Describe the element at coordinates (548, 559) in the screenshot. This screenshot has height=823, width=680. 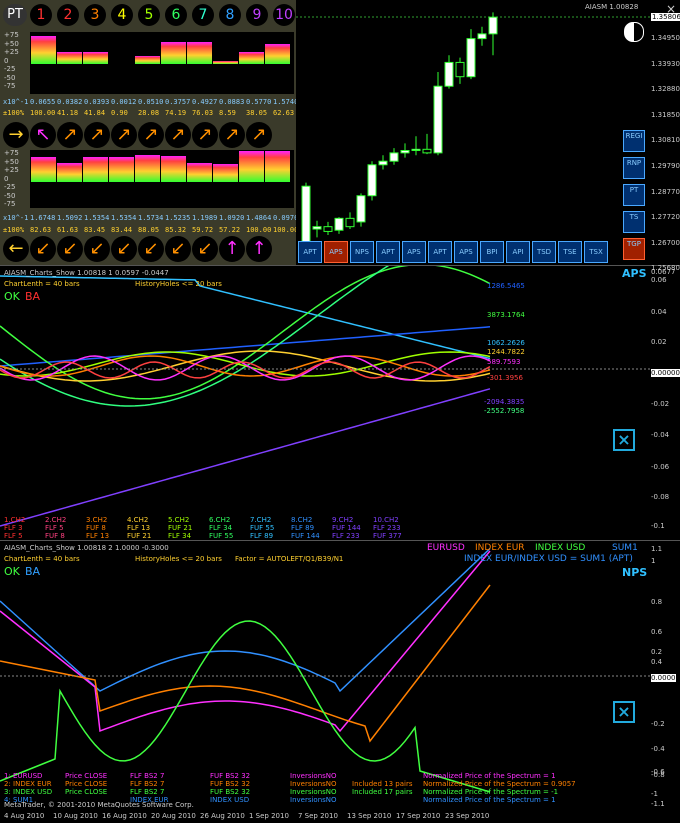
I see `indicator2-header-e: INDEX EUR/INDEX USD = SUM1 (APT)` at that location.